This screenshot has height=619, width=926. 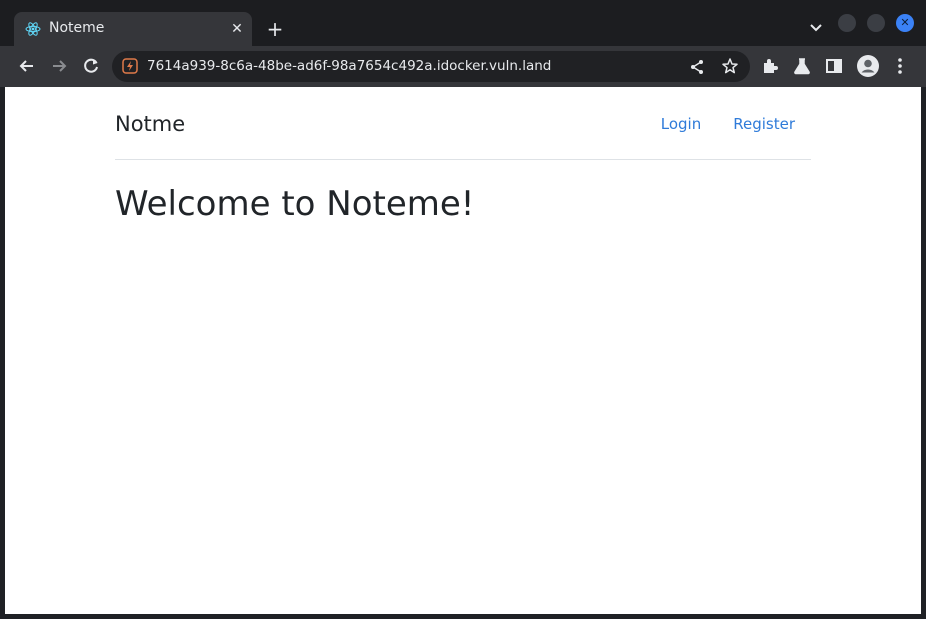 What do you see at coordinates (728, 124) in the screenshot?
I see `top-nav: Login Register` at bounding box center [728, 124].